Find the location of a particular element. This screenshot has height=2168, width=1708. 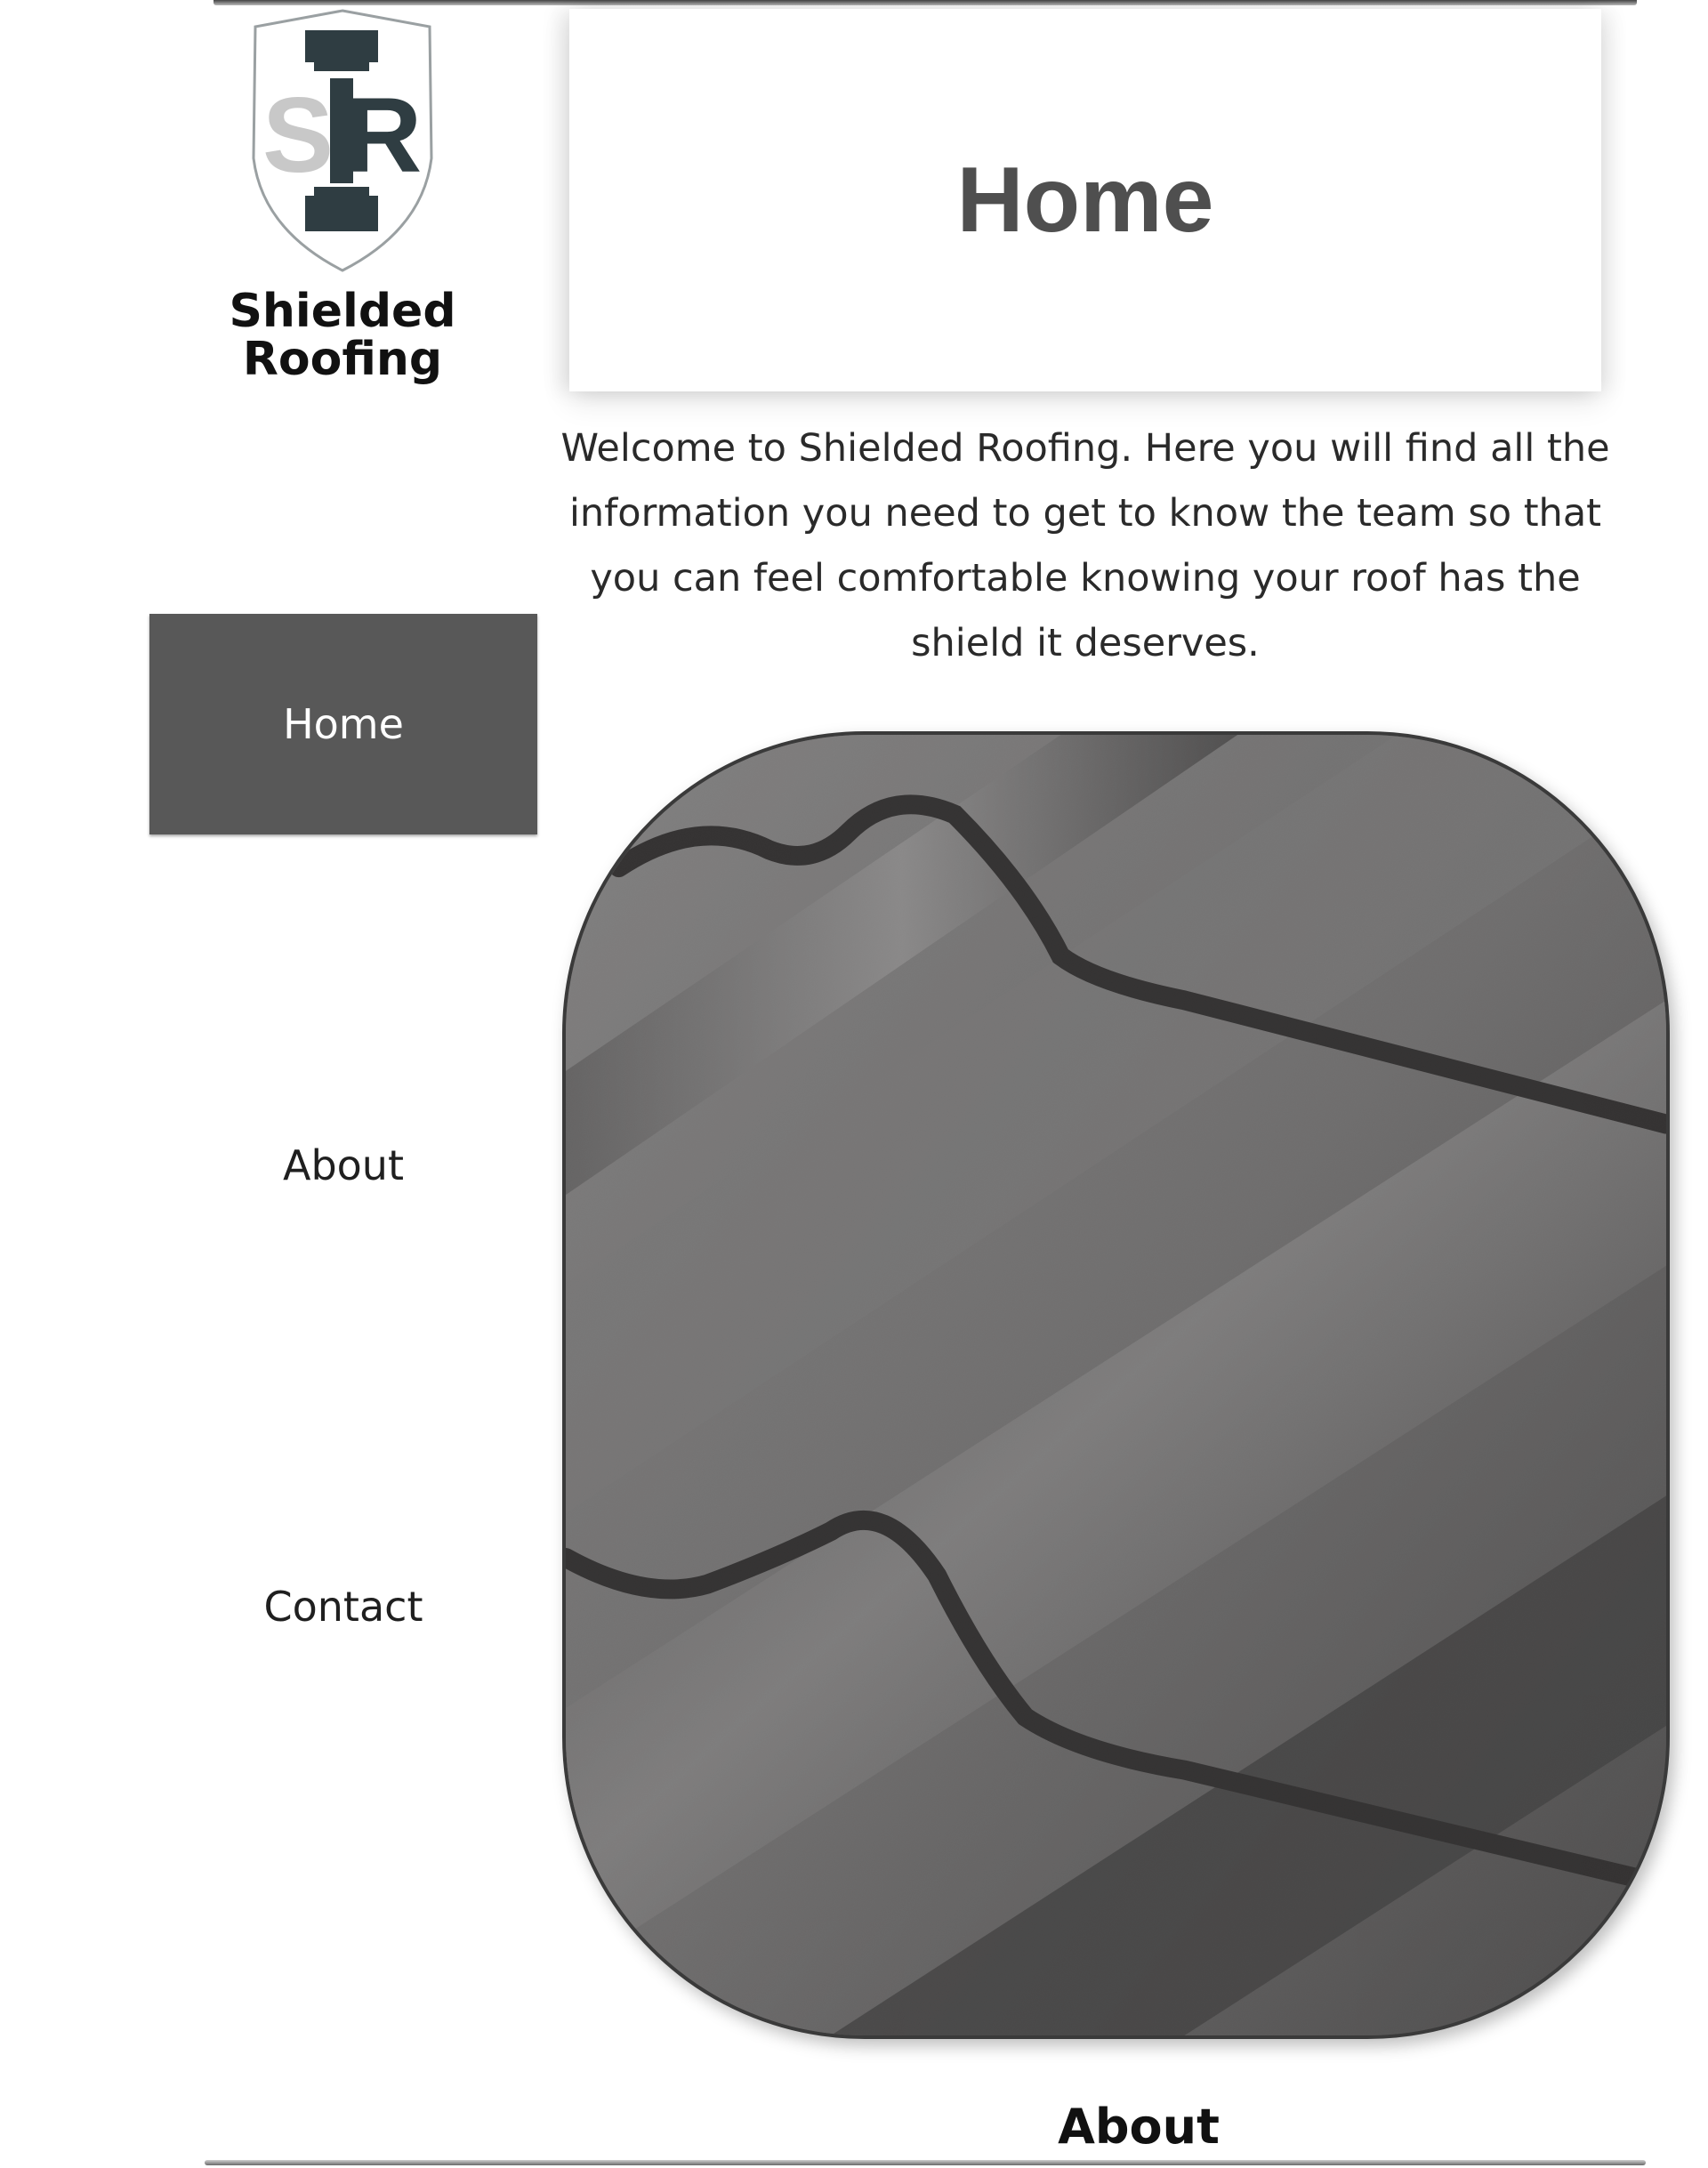

page-title: Home is located at coordinates (1085, 201).